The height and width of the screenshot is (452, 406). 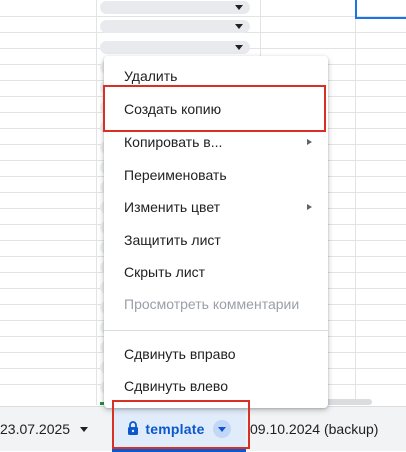 What do you see at coordinates (214, 108) in the screenshot?
I see `highlight-box-duplicate` at bounding box center [214, 108].